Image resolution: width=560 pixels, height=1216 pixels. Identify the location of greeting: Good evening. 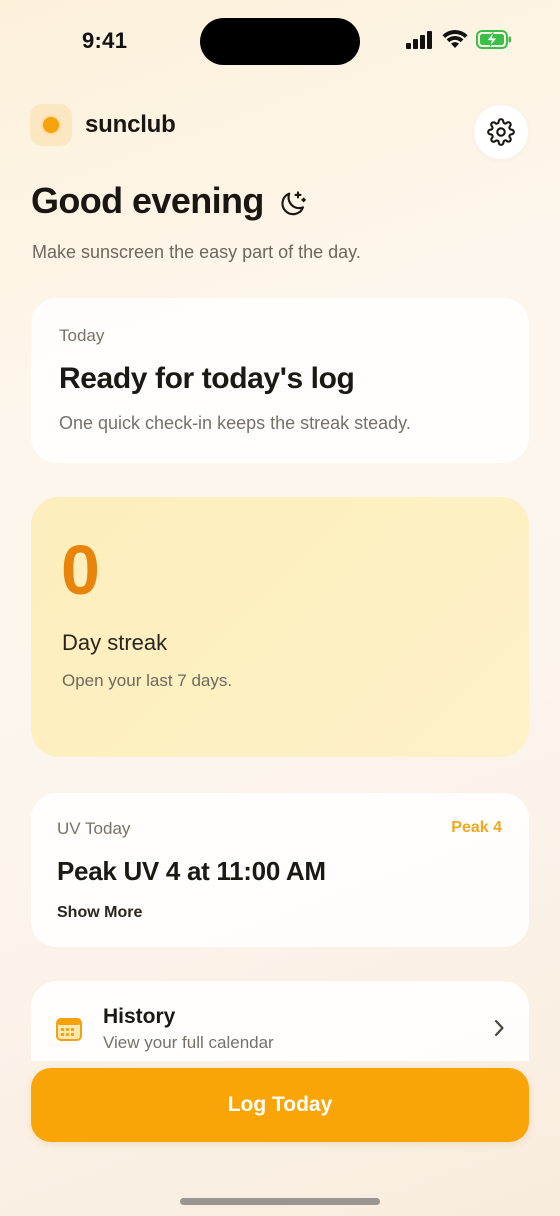
(169, 201).